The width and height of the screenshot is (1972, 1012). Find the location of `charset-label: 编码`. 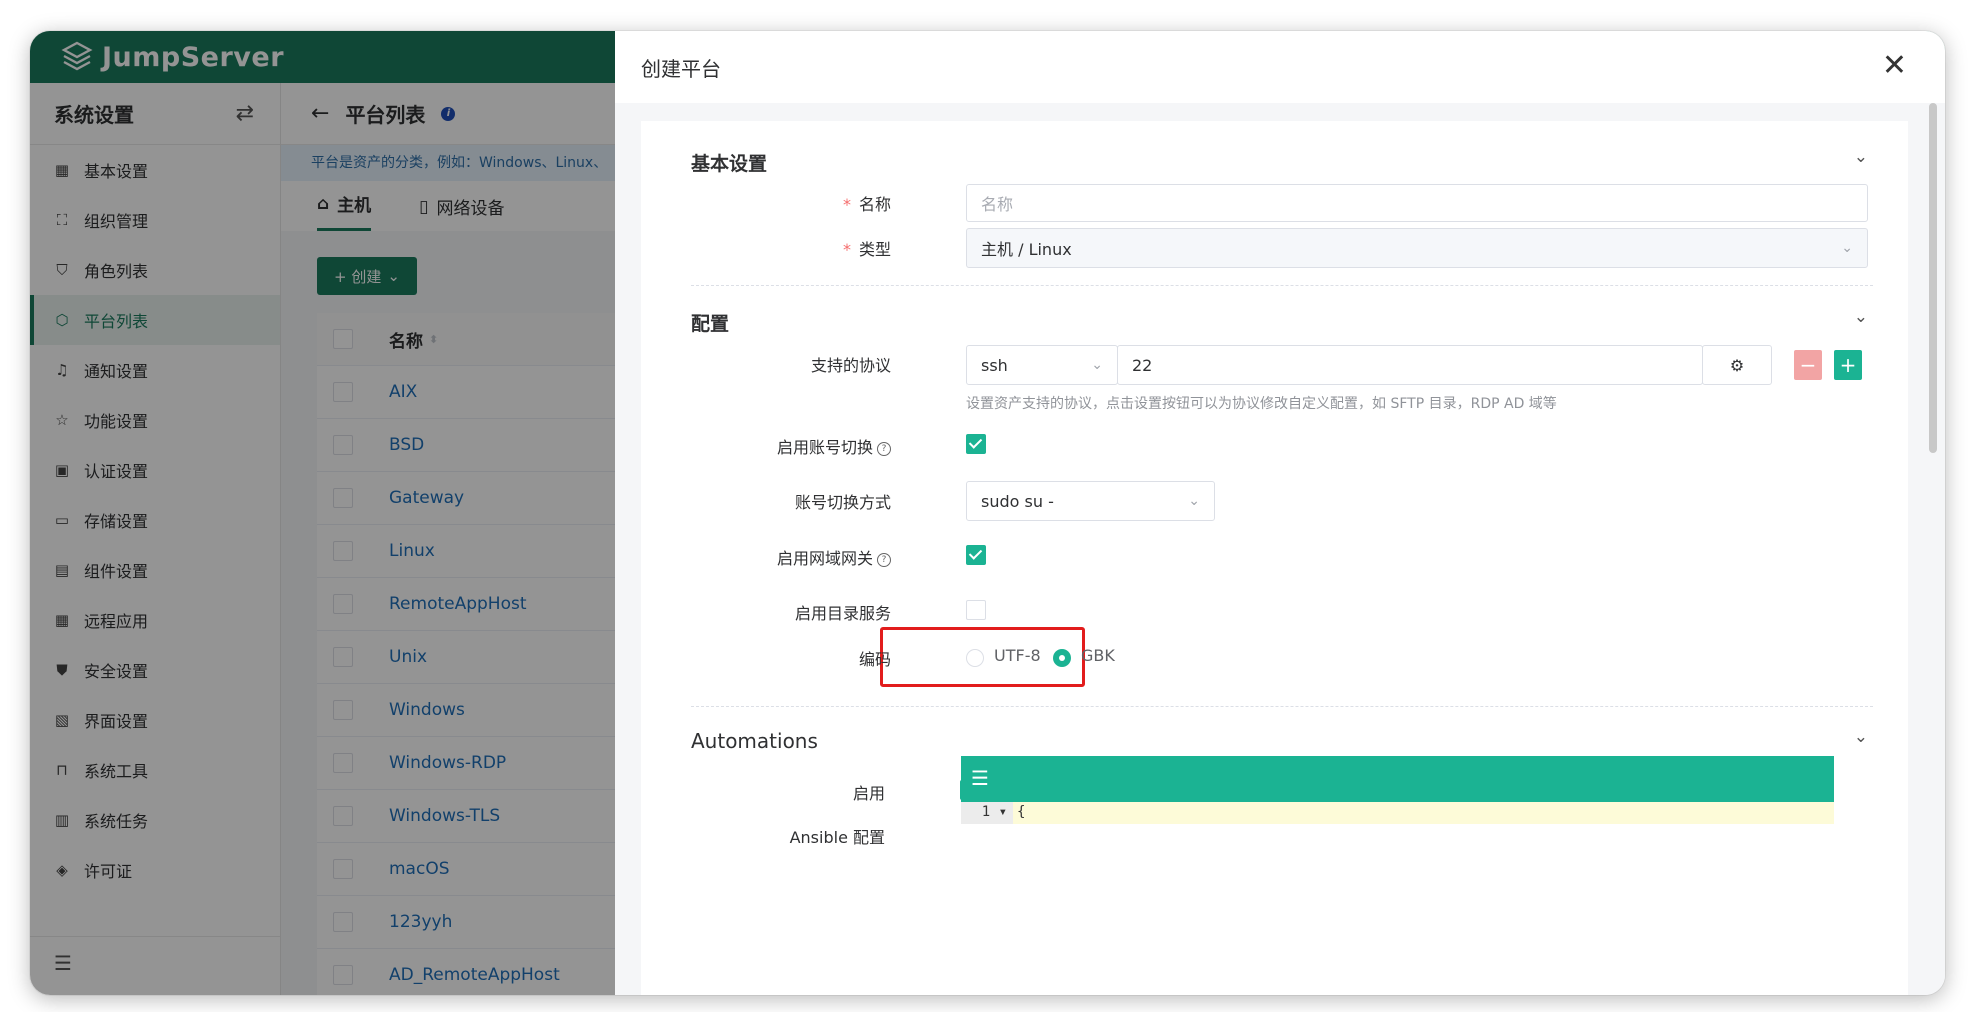

charset-label: 编码 is located at coordinates (874, 659).